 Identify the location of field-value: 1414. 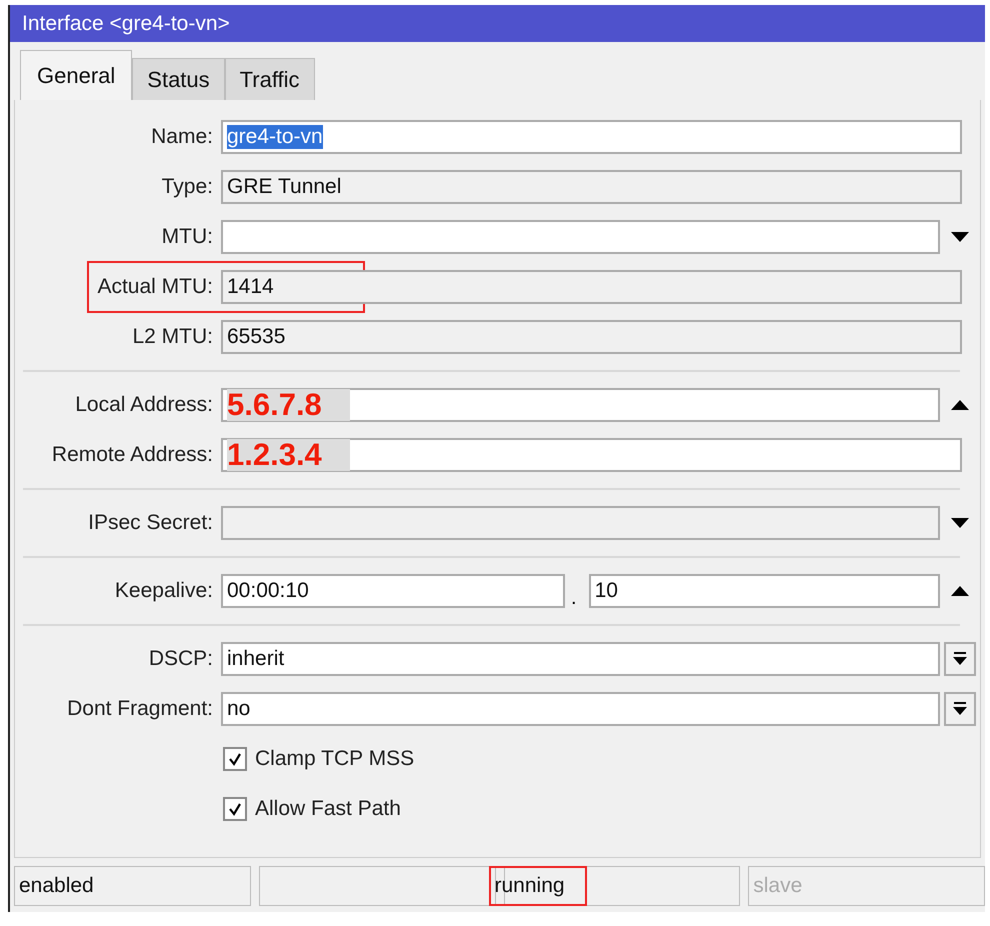
(250, 287).